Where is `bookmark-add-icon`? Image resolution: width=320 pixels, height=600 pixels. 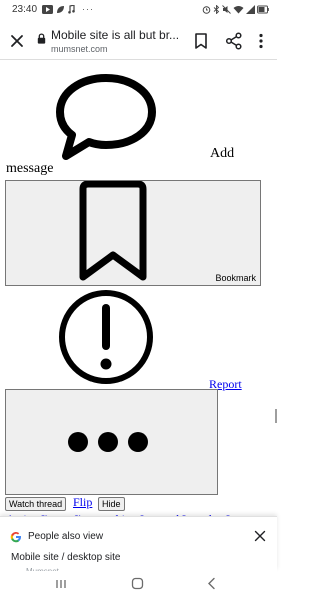
bookmark-add-icon is located at coordinates (201, 41).